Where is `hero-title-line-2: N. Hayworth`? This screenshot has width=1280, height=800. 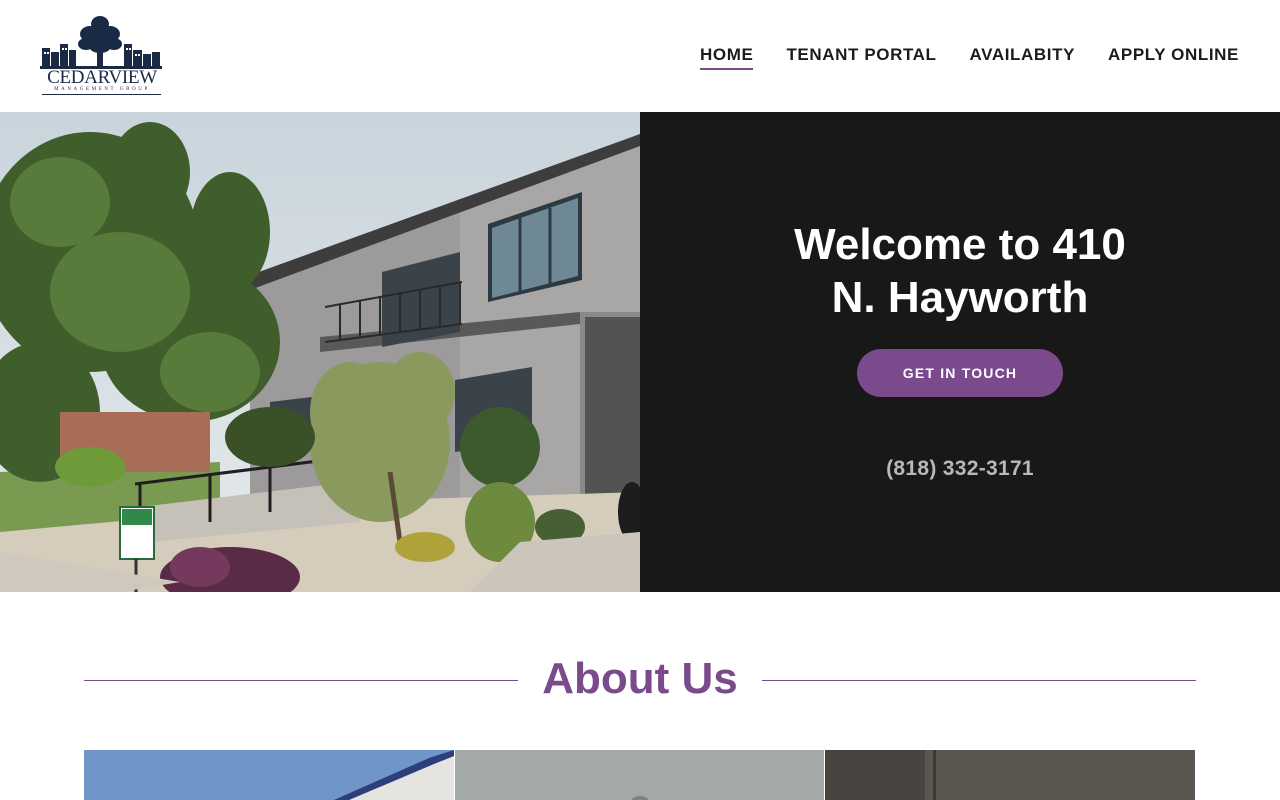 hero-title-line-2: N. Hayworth is located at coordinates (960, 297).